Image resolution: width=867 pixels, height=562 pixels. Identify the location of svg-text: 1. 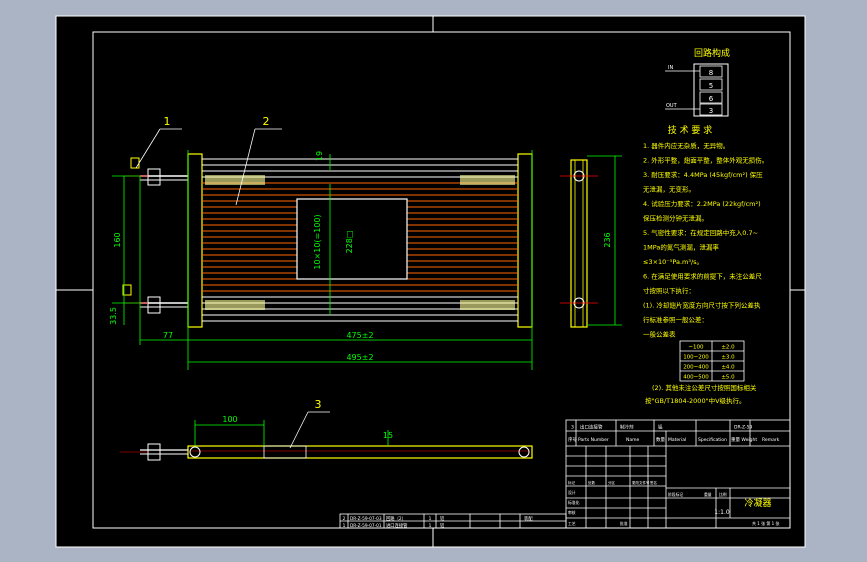
(167, 121).